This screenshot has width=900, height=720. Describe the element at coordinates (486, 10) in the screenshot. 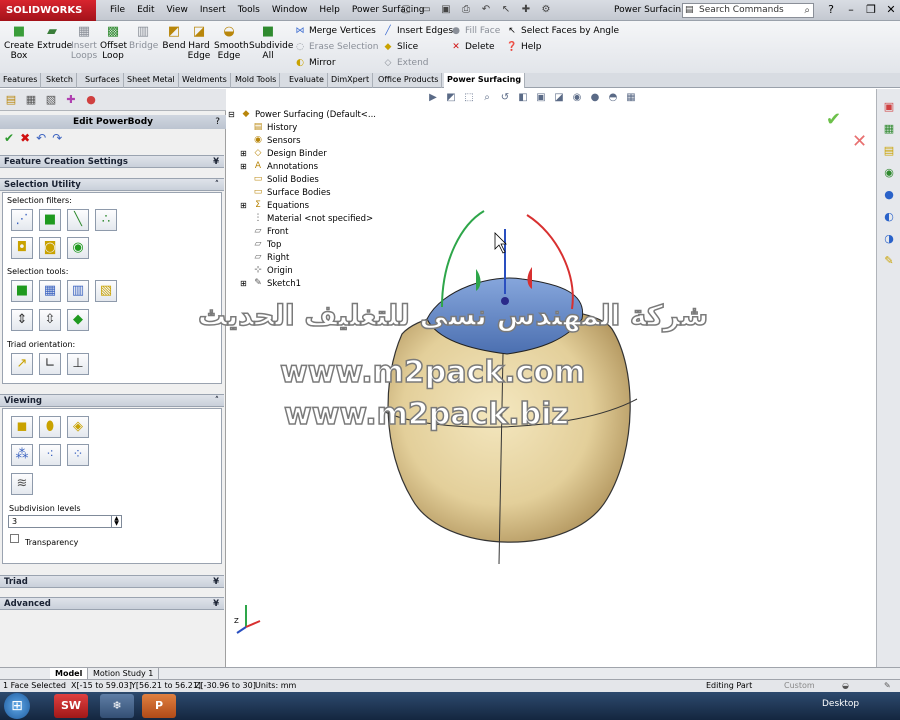

I see `undo-icon: ↶` at that location.